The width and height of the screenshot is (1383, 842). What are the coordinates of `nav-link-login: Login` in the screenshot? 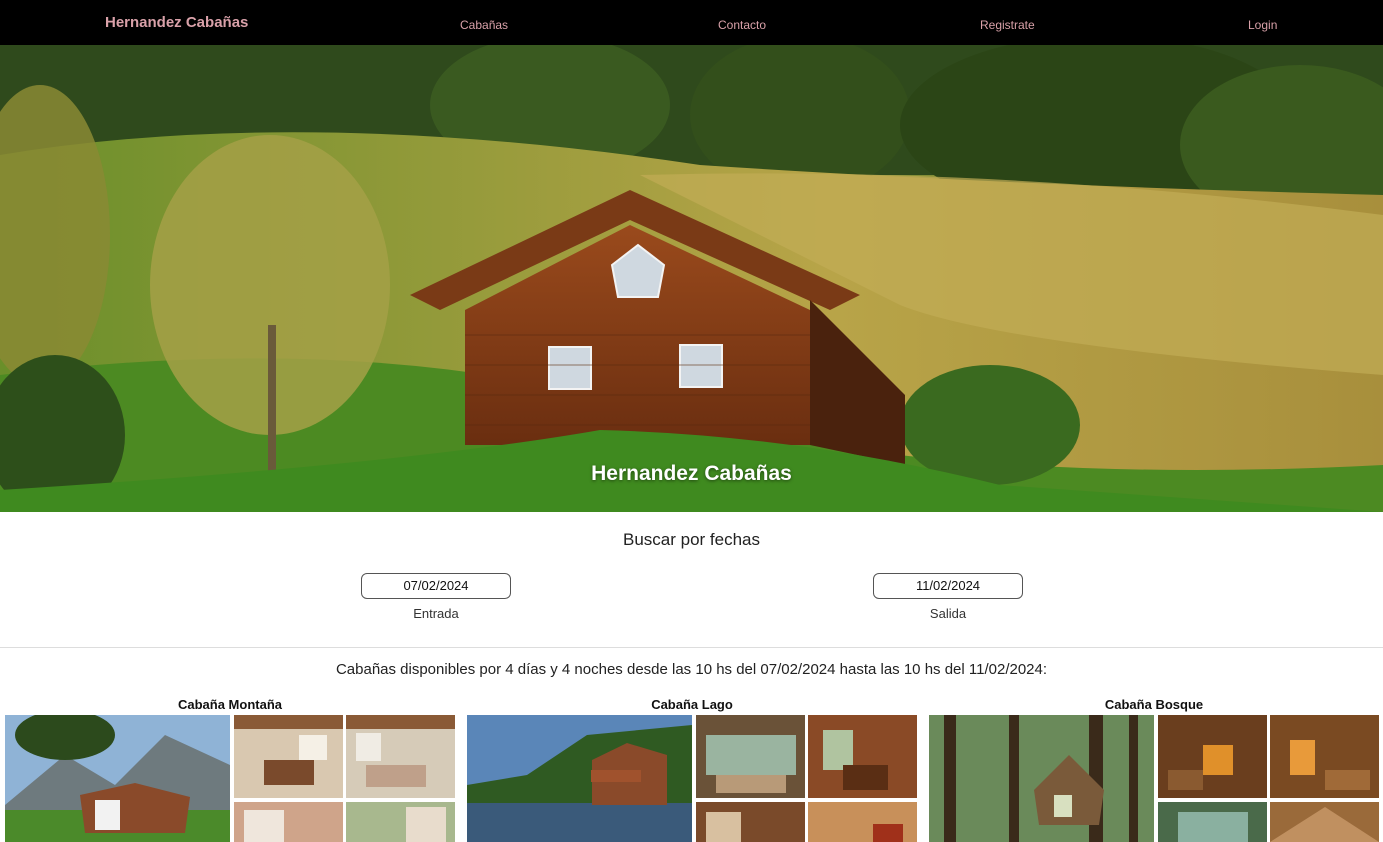 It's located at (1262, 25).